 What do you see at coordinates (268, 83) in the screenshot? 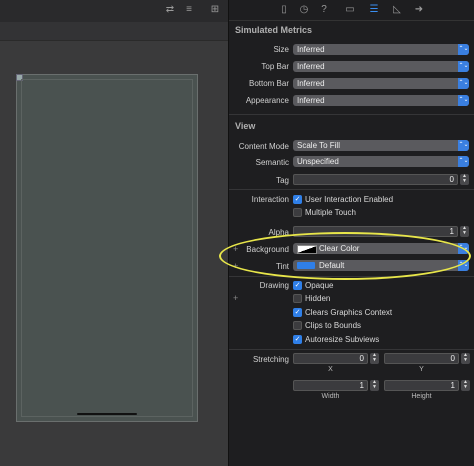
I see `bottom-bar-label: Bottom Bar` at bounding box center [268, 83].